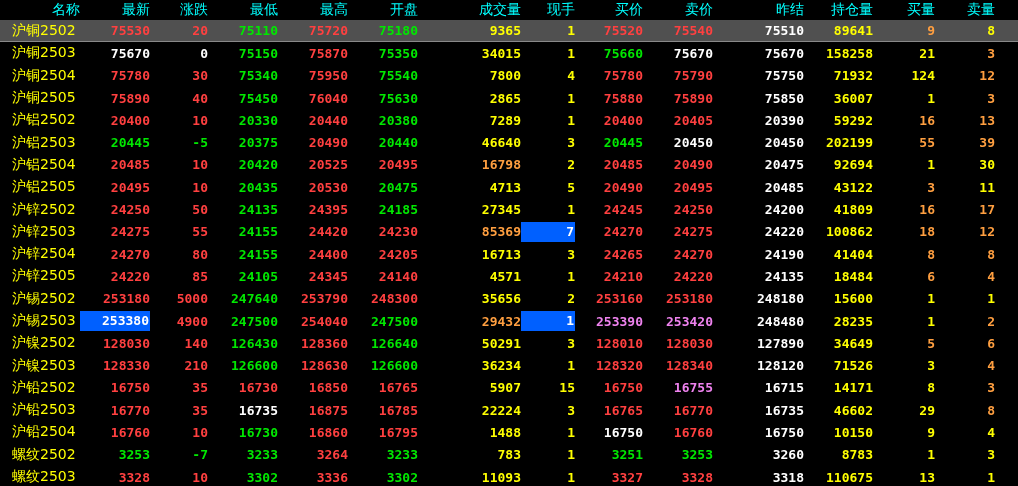  Describe the element at coordinates (784, 232) in the screenshot. I see `table-cell: 24220` at that location.